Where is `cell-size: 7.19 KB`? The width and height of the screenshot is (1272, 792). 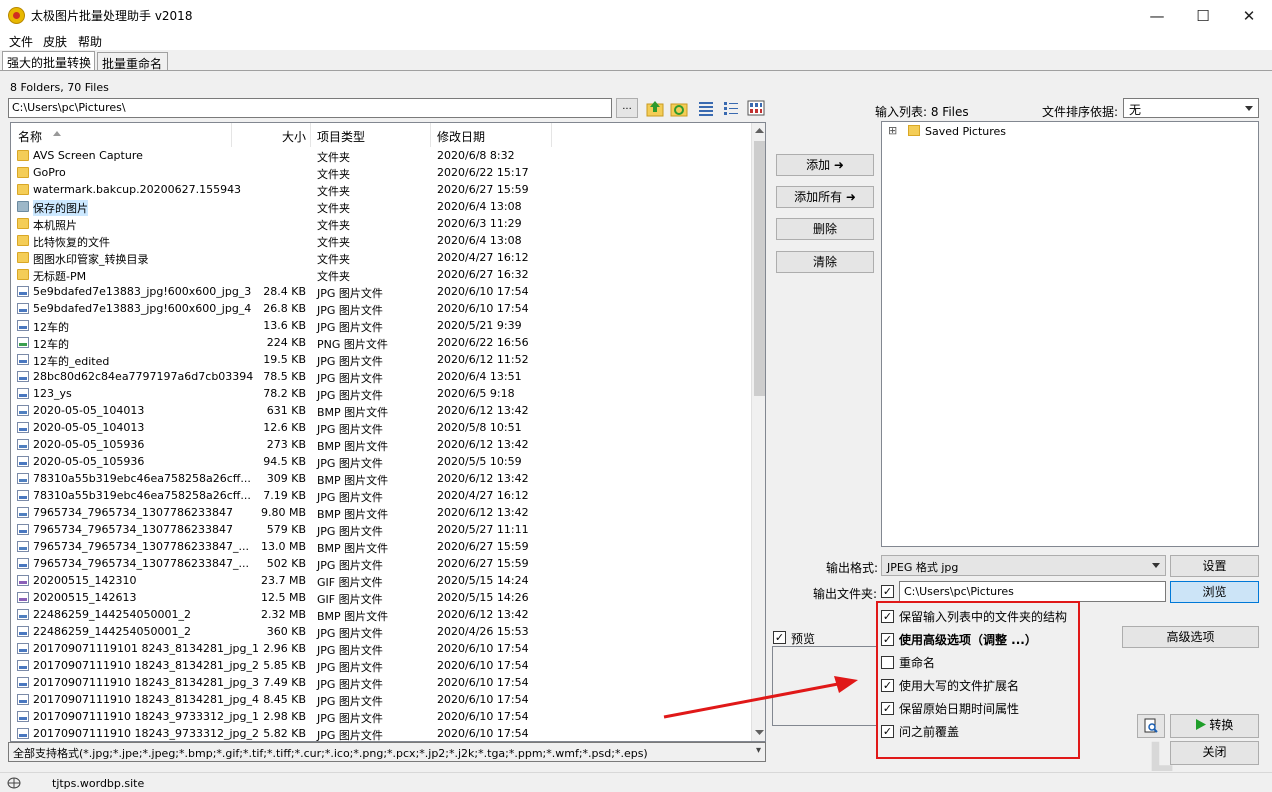 cell-size: 7.19 KB is located at coordinates (284, 495).